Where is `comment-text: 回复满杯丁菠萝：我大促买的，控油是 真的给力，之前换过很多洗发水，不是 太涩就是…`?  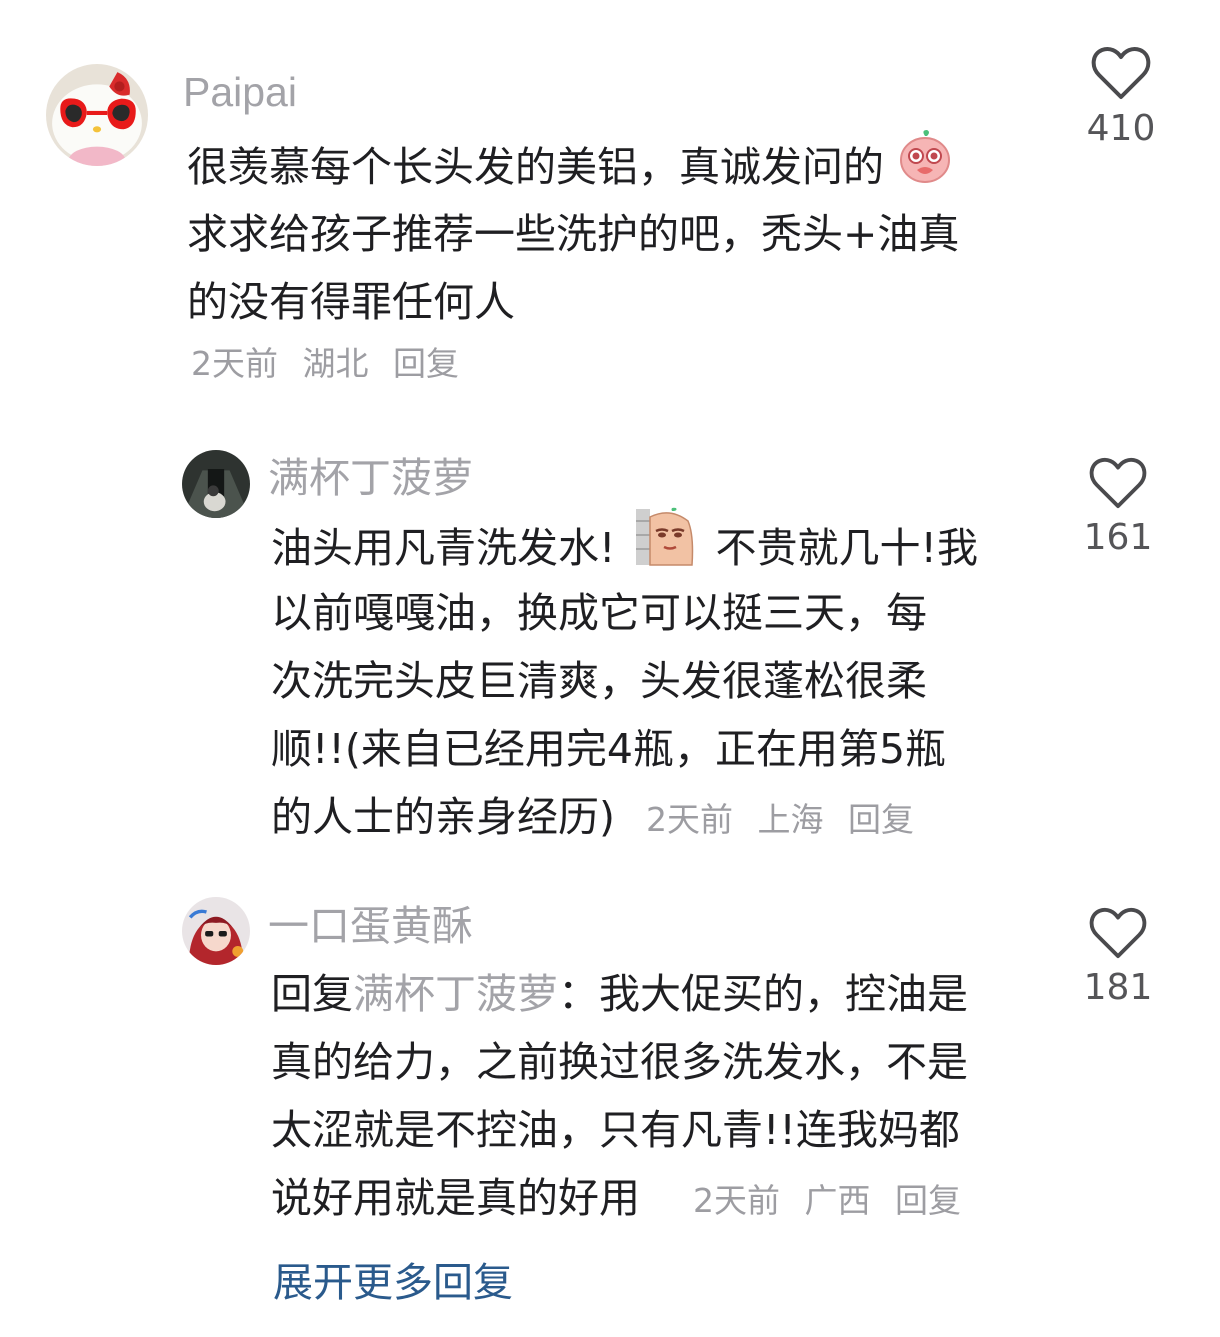
comment-text: 回复满杯丁菠萝：我大促买的，控油是 真的给力，之前换过很多洗发水，不是 太涩就是… is located at coordinates (623, 1096).